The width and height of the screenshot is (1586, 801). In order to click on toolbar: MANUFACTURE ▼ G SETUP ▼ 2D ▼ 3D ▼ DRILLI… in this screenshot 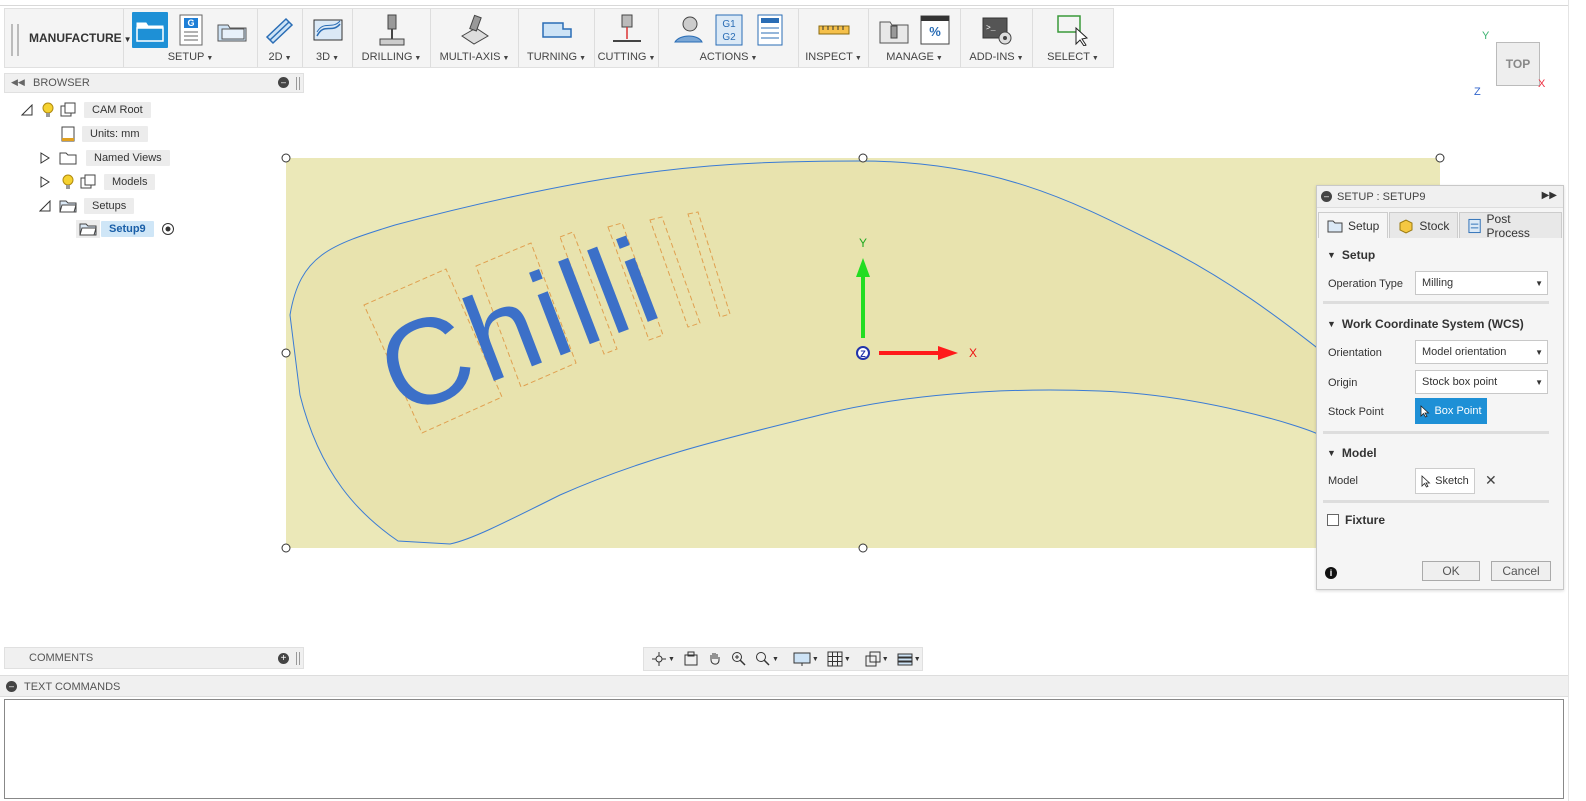, I will do `click(559, 38)`.